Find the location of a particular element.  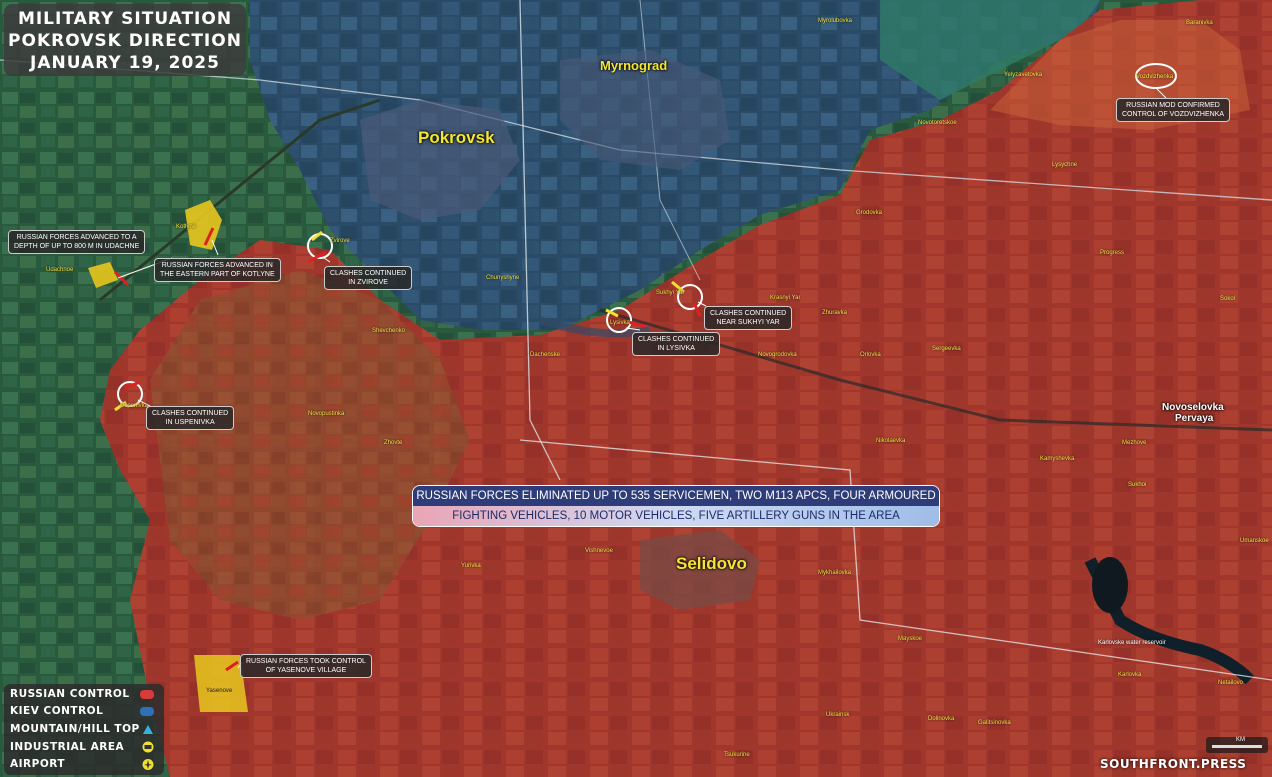

callout-uspenivka-line1: CLASHES CONTINUED is located at coordinates (190, 413).